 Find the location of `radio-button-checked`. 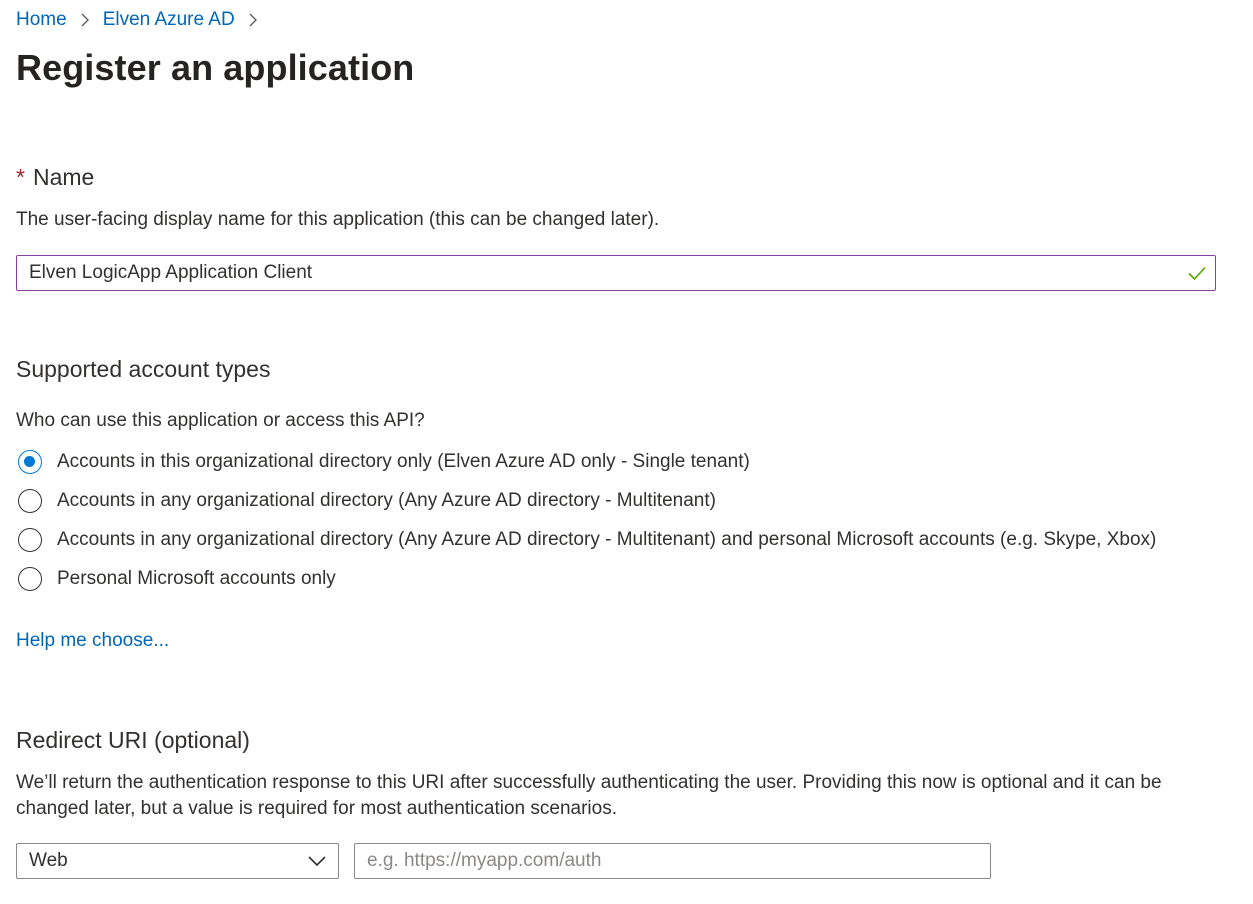

radio-button-checked is located at coordinates (30, 462).